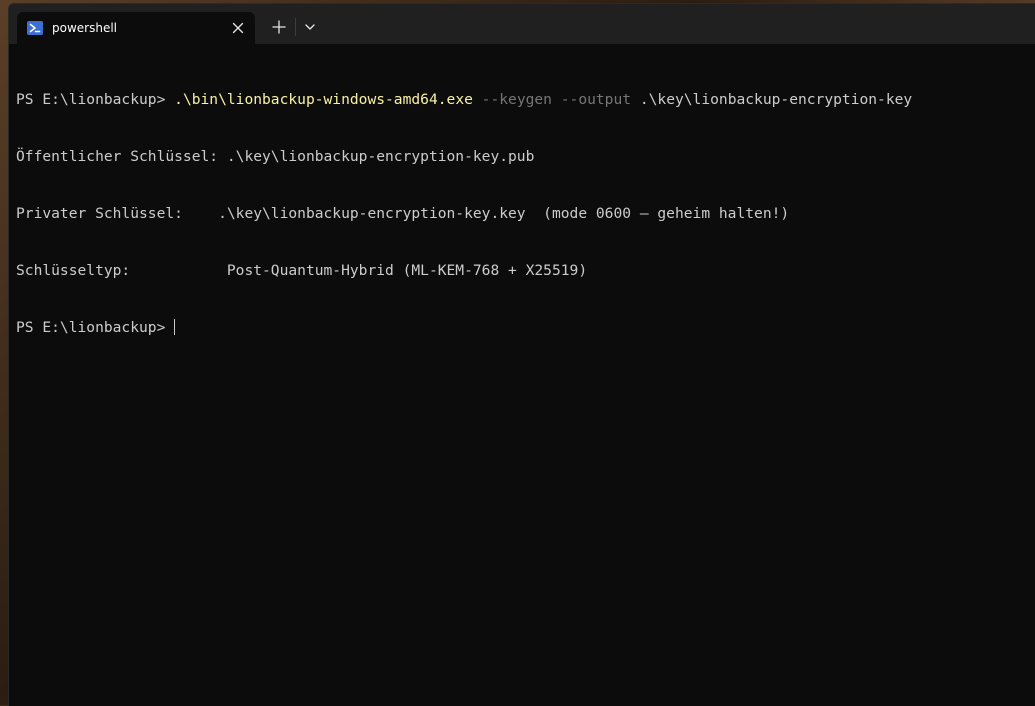 This screenshot has height=706, width=1035. What do you see at coordinates (310, 27) in the screenshot?
I see `chevron-down-icon` at bounding box center [310, 27].